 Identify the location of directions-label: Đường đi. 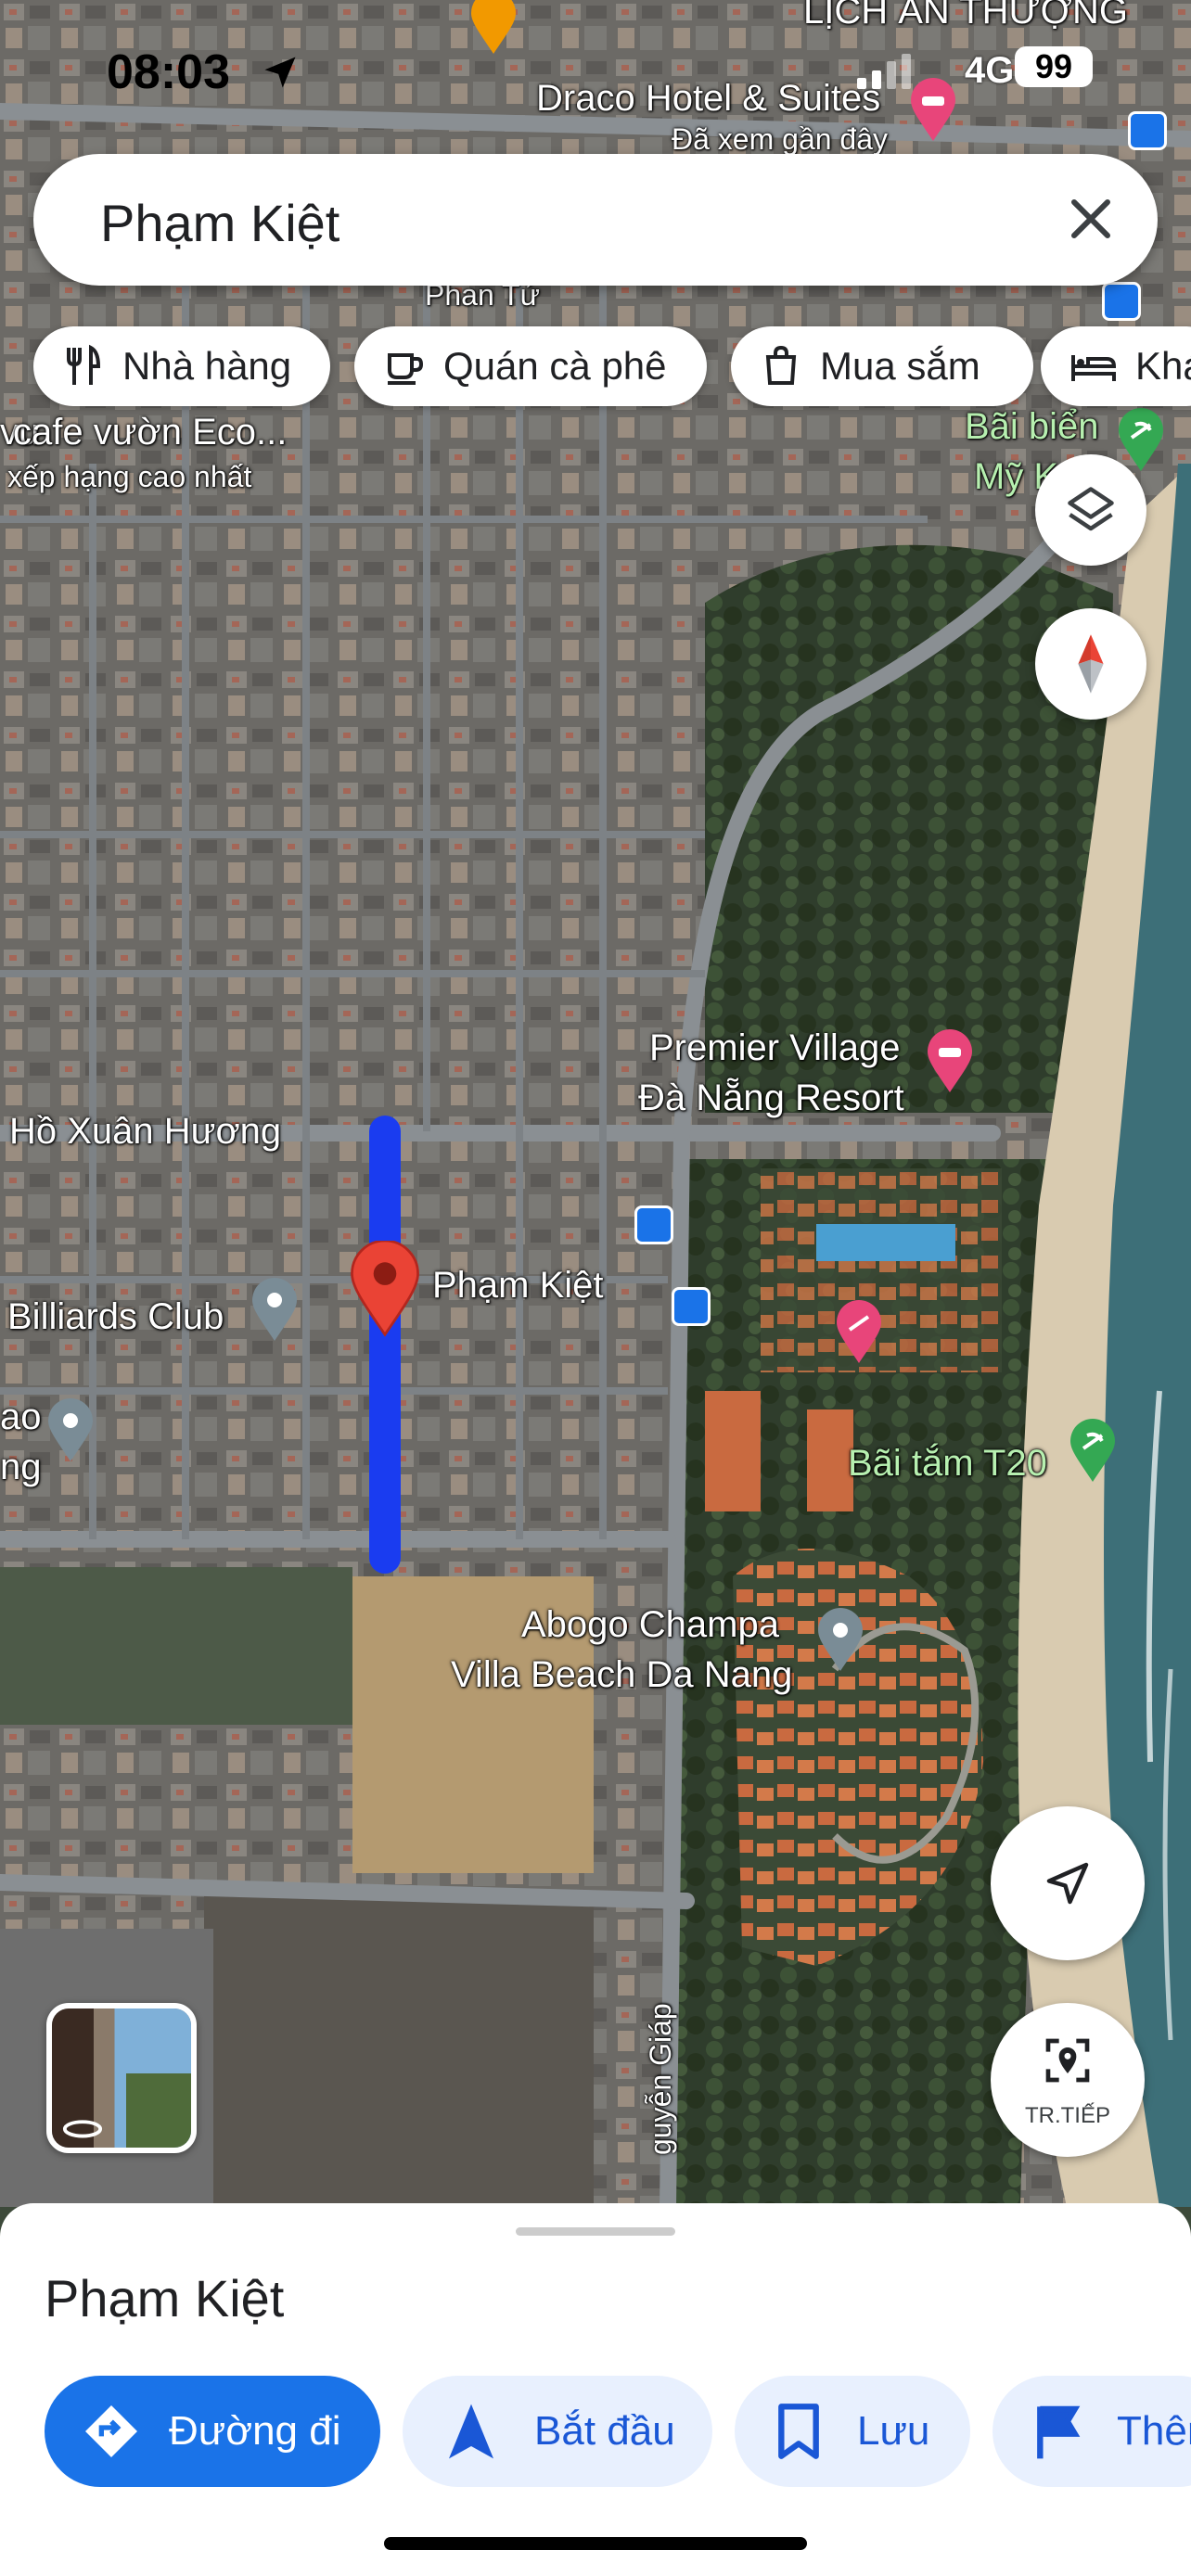
(255, 2431).